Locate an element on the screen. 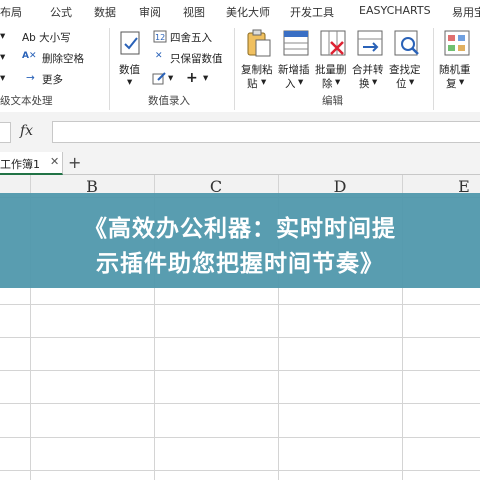 Image resolution: width=480 pixels, height=480 pixels. menu-easyuse: 易用宝 is located at coordinates (466, 12).